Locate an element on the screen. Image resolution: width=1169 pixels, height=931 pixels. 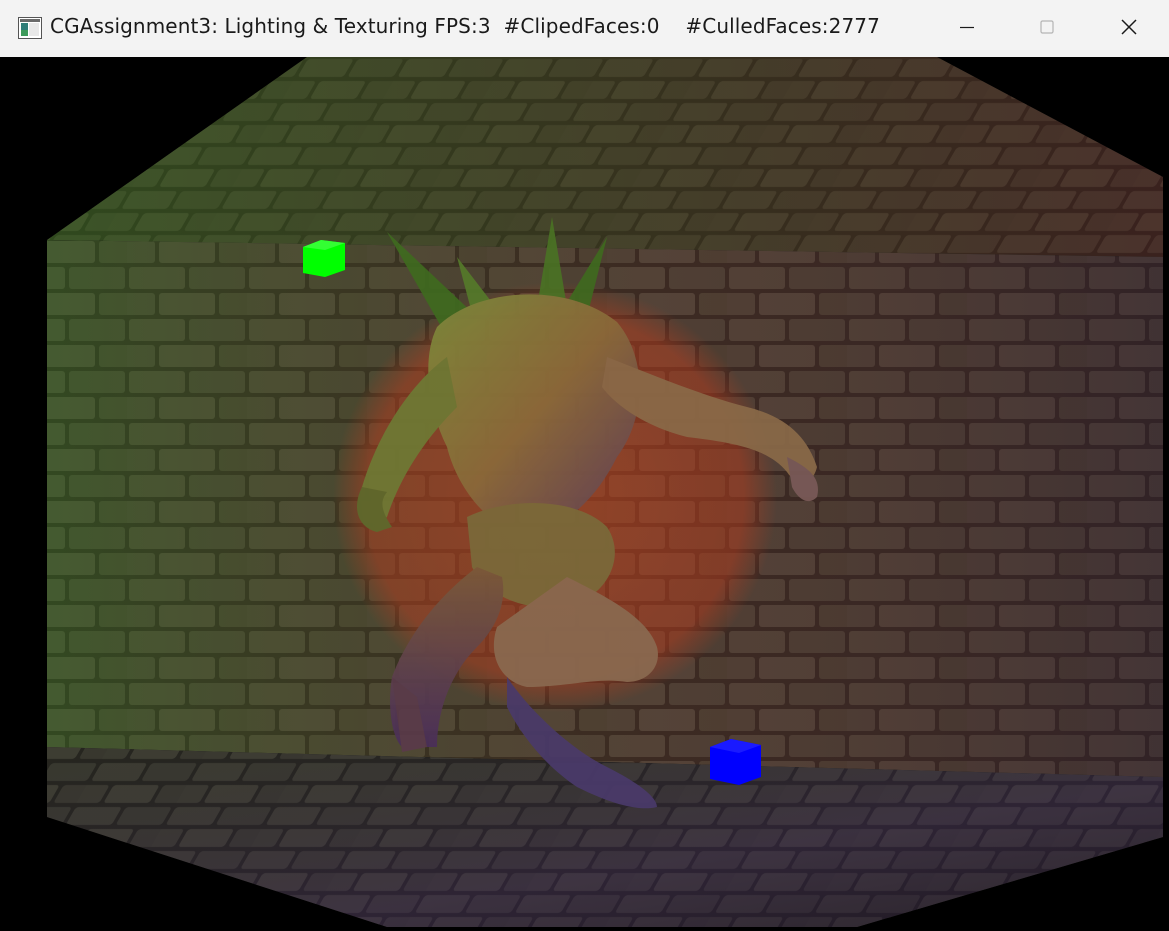
minimize-button is located at coordinates (967, 28).